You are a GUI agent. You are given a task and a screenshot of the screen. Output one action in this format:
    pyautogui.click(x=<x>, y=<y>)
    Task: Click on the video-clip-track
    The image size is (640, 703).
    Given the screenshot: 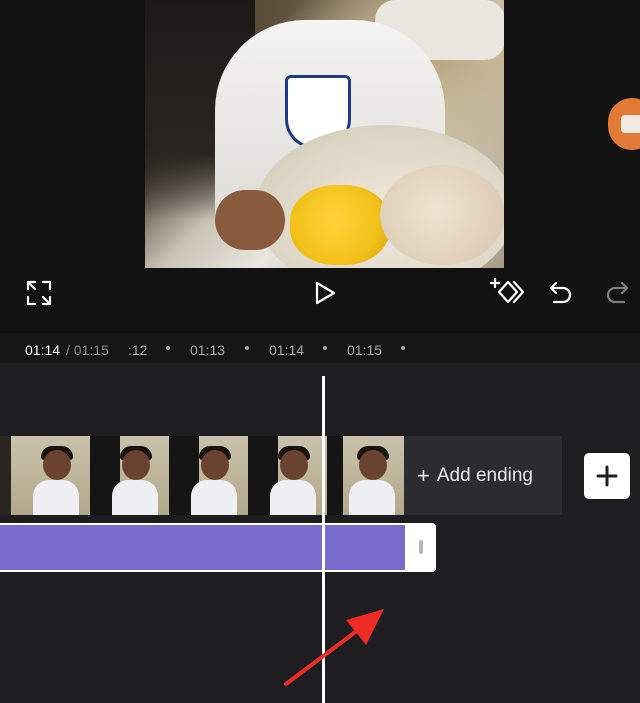 What is the action you would take?
    pyautogui.click(x=202, y=475)
    